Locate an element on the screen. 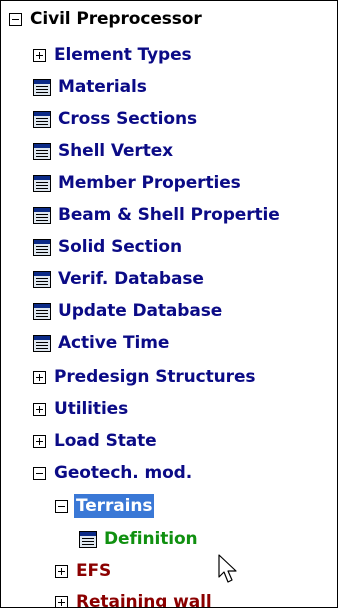 The height and width of the screenshot is (608, 338). tree-node-update-database: Update Database is located at coordinates (128, 311).